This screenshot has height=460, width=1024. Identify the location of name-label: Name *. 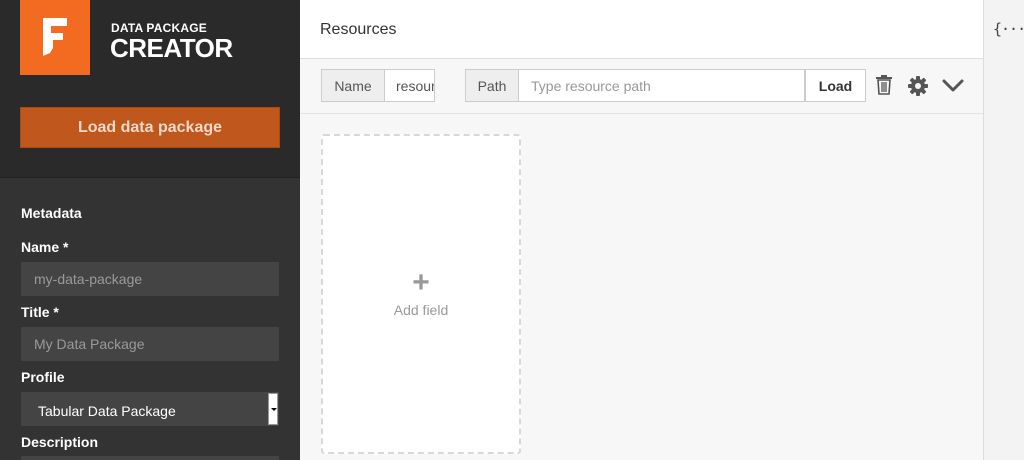
(45, 247).